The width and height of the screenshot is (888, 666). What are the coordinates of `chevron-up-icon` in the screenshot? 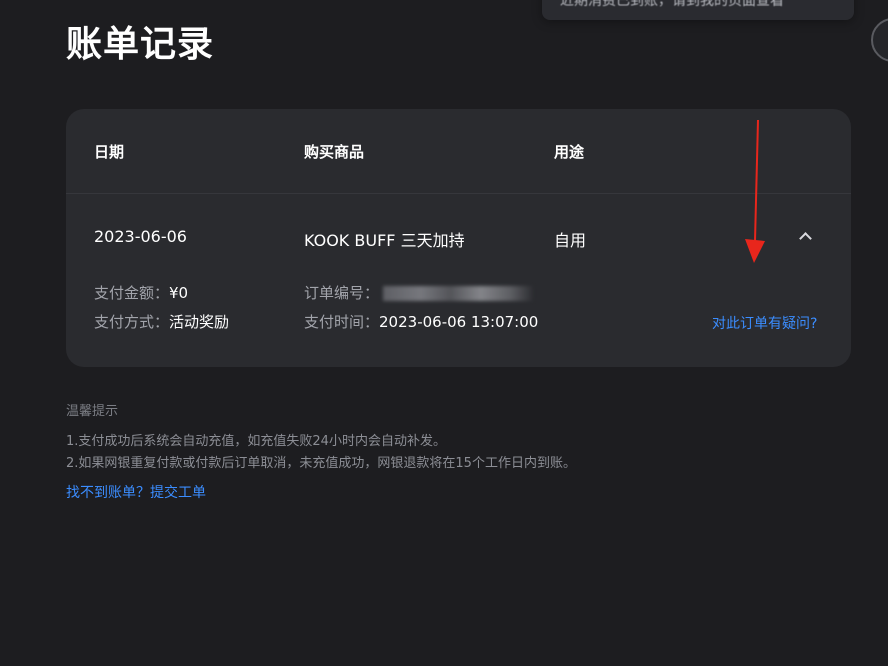 It's located at (805, 238).